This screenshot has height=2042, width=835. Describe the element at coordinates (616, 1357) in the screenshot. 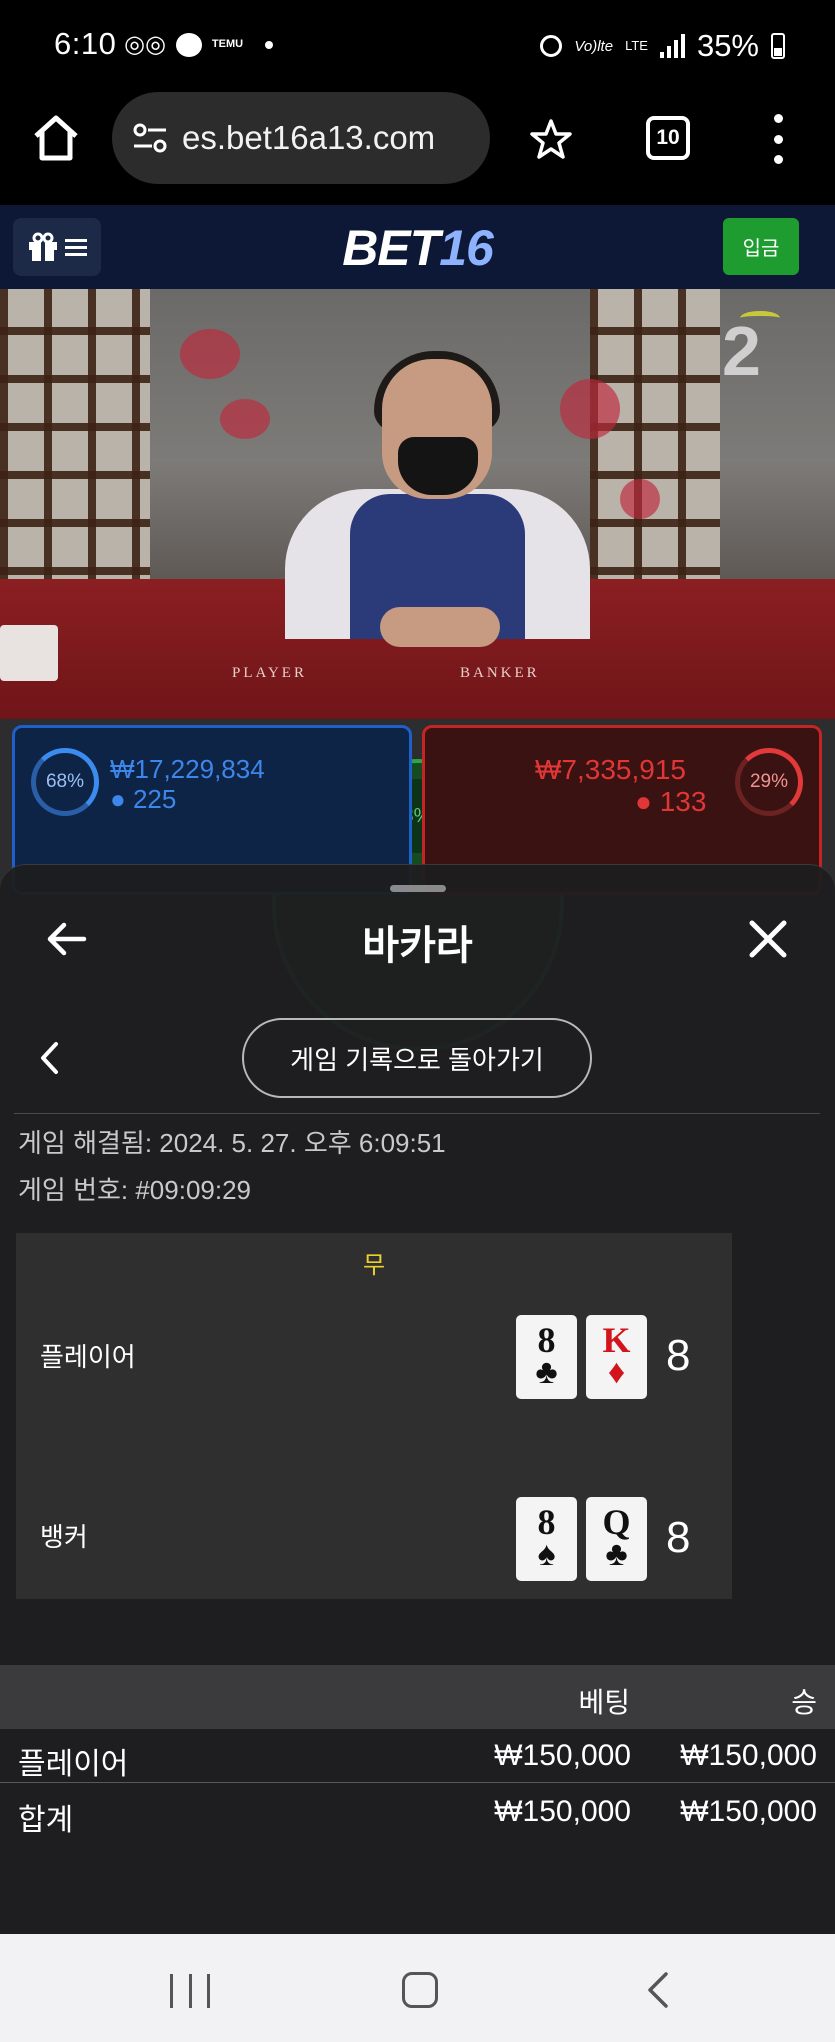

I see `playing-card: K ♦` at that location.